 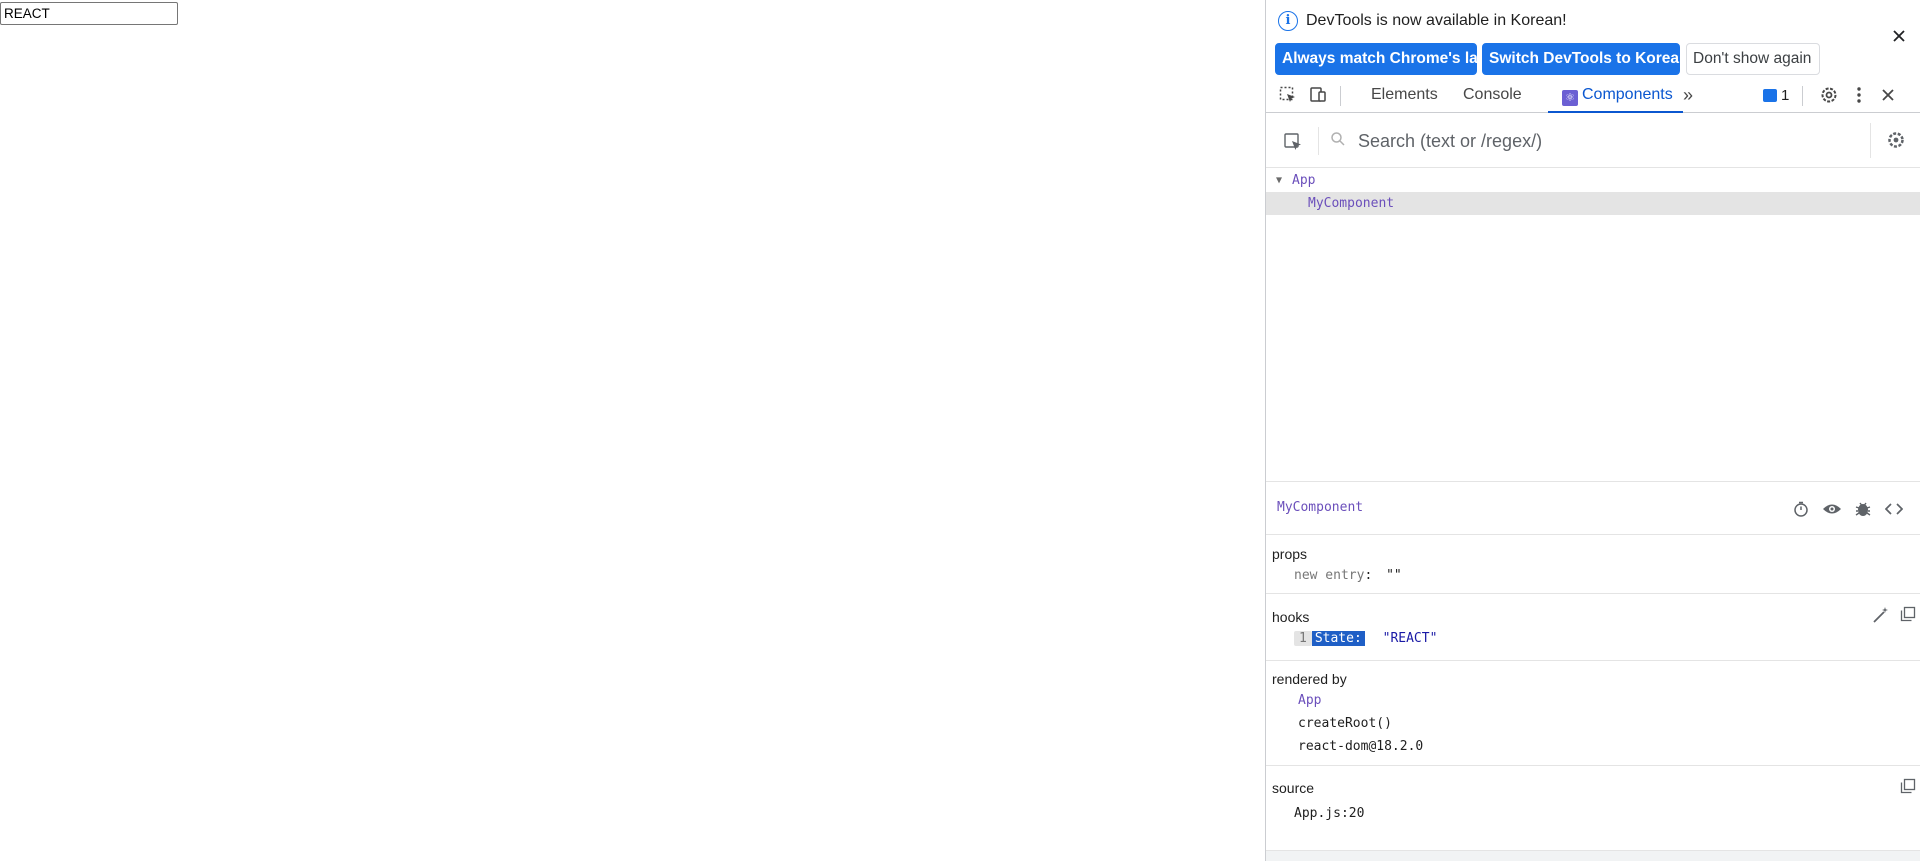 What do you see at coordinates (1899, 37) in the screenshot?
I see `close-icon` at bounding box center [1899, 37].